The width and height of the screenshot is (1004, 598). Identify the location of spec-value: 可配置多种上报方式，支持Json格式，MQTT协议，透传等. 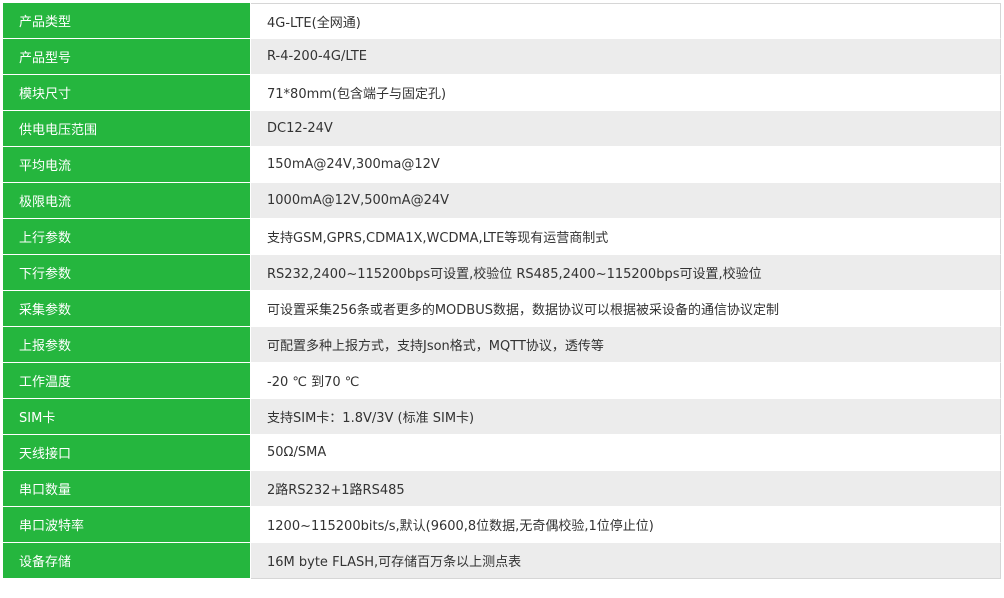
(626, 345).